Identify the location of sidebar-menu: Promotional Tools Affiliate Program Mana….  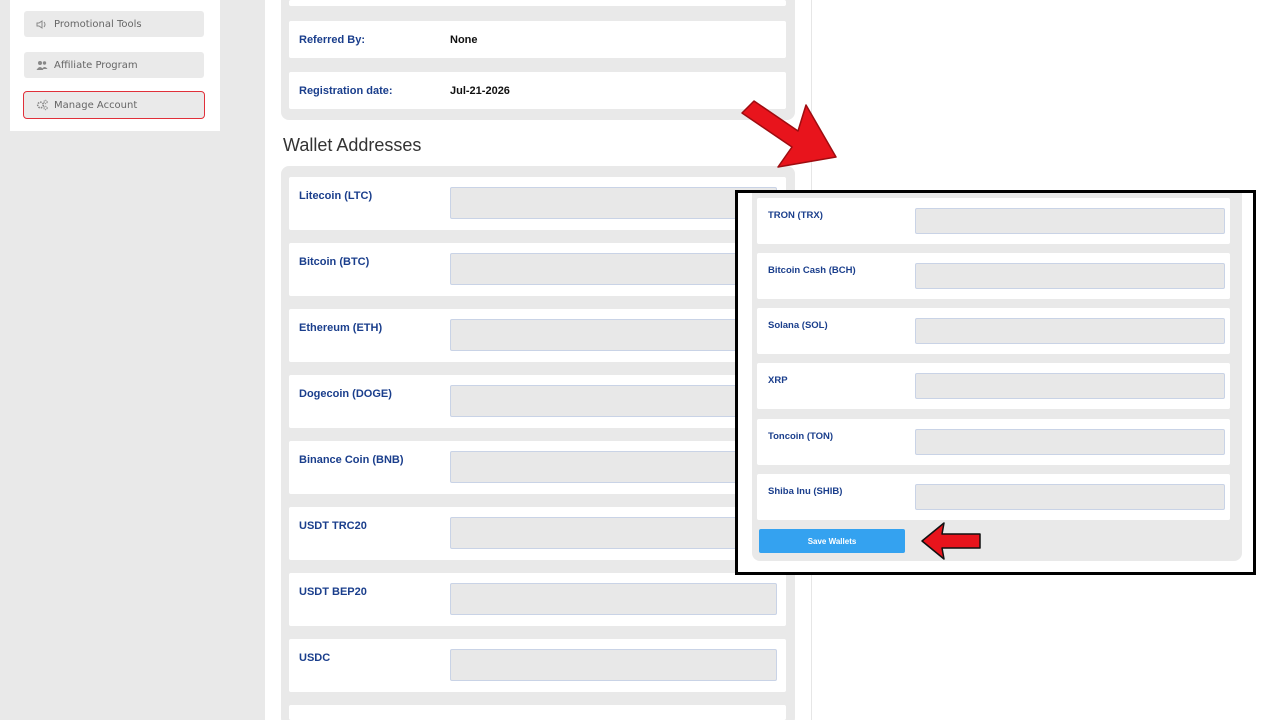
(115, 65).